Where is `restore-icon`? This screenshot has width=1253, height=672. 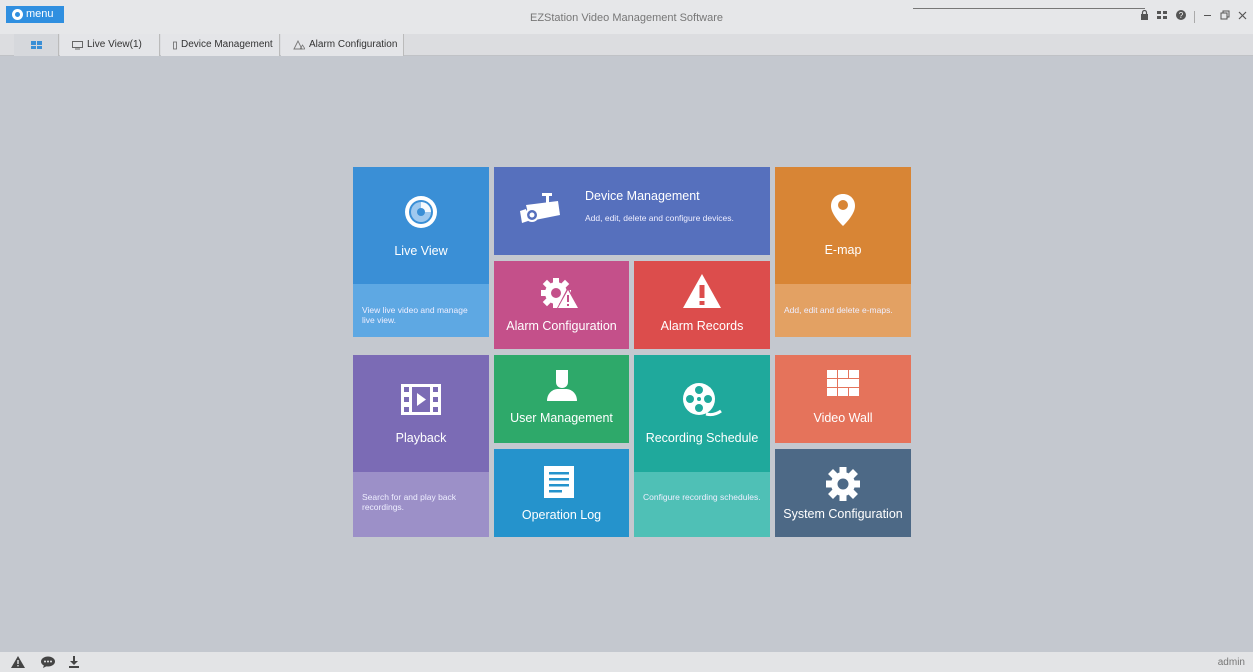
restore-icon is located at coordinates (1225, 16).